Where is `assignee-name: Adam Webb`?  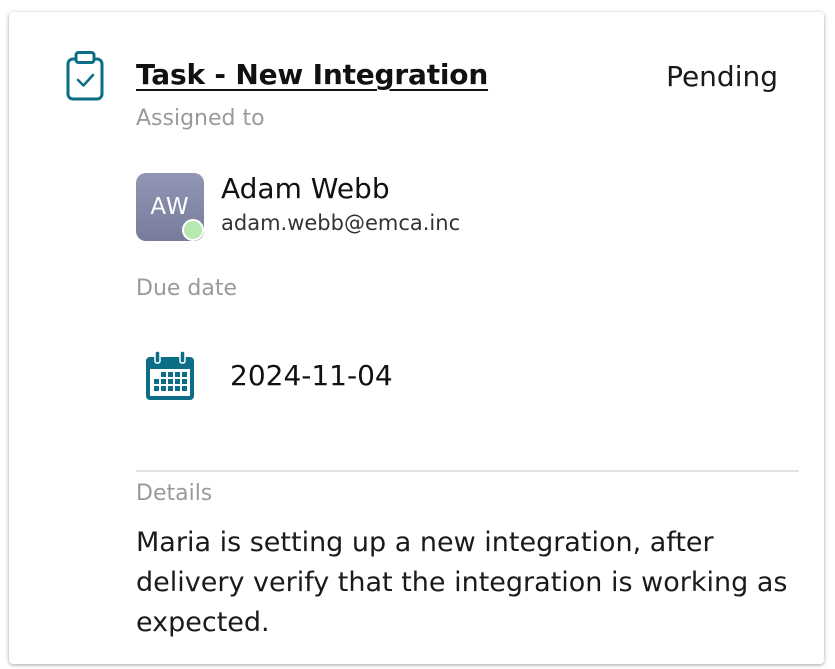 assignee-name: Adam Webb is located at coordinates (305, 188).